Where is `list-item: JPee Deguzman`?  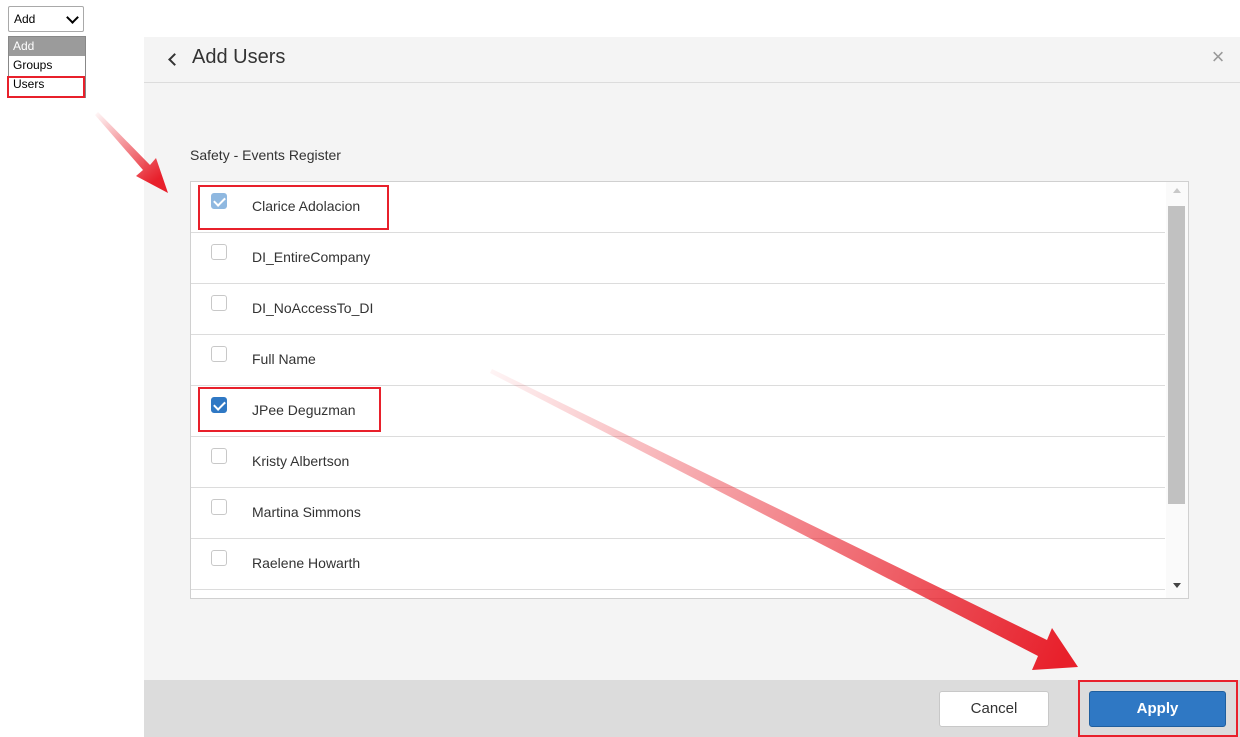 list-item: JPee Deguzman is located at coordinates (678, 411).